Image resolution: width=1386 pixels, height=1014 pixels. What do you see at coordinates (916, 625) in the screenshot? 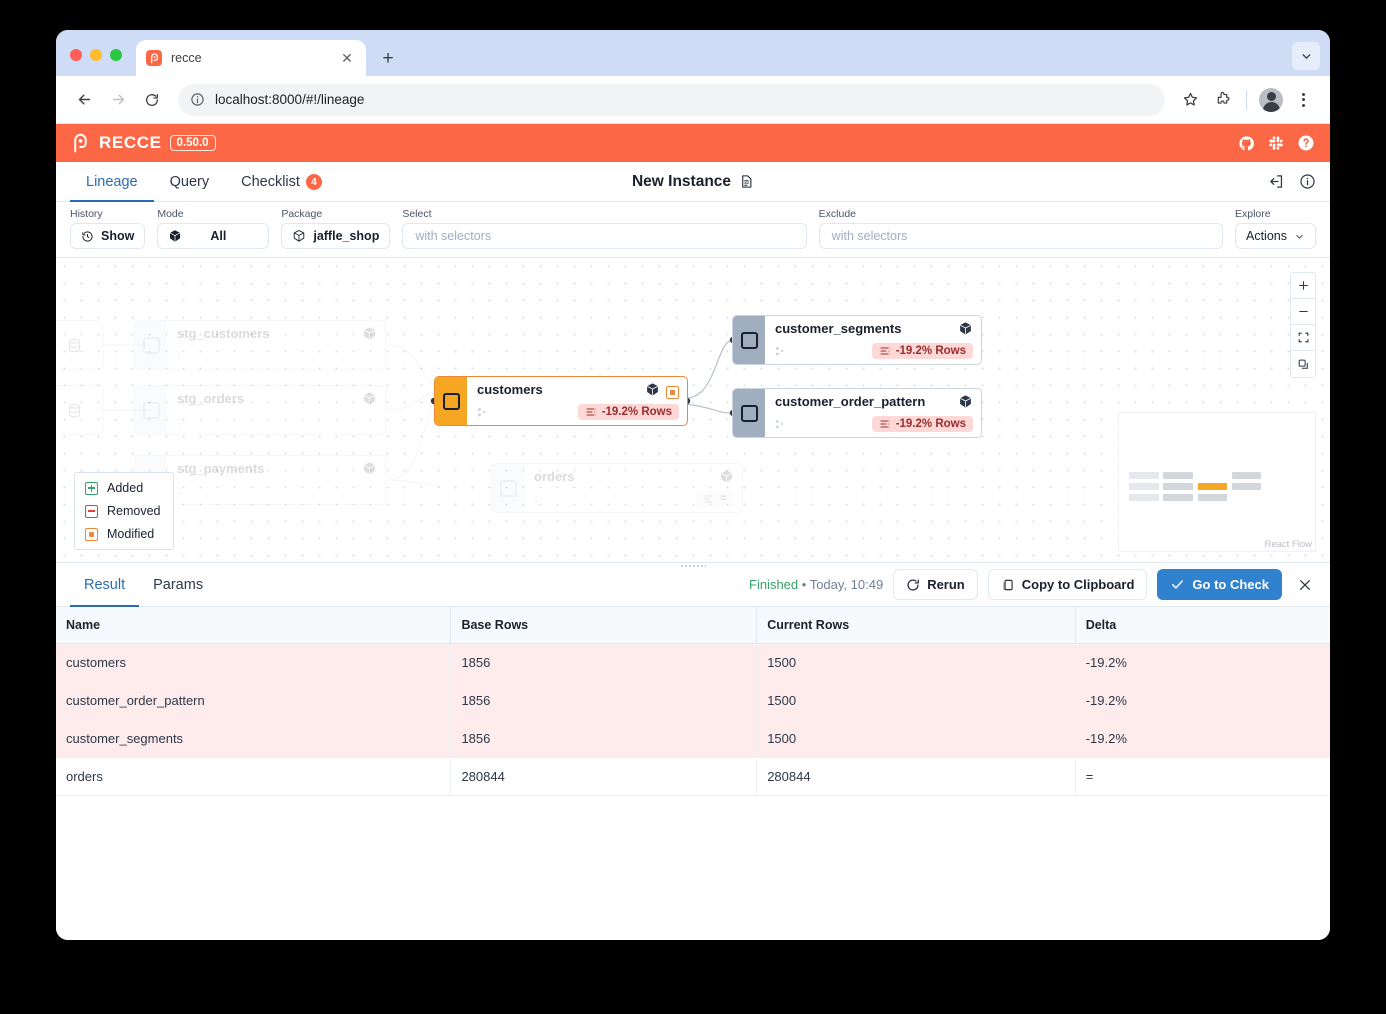
I see `col-current-rows: Current Rows` at bounding box center [916, 625].